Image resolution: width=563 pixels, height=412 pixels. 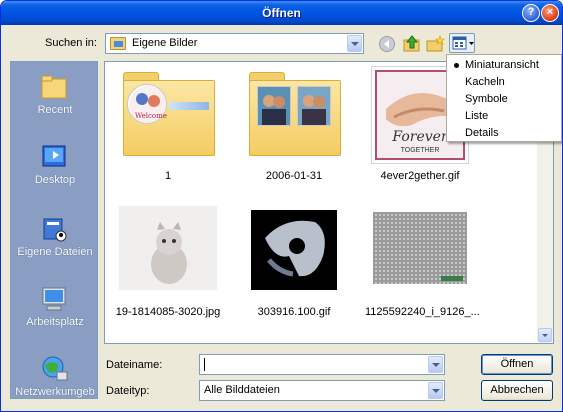 I want to click on file-item: Welcome 1, so click(x=168, y=131).